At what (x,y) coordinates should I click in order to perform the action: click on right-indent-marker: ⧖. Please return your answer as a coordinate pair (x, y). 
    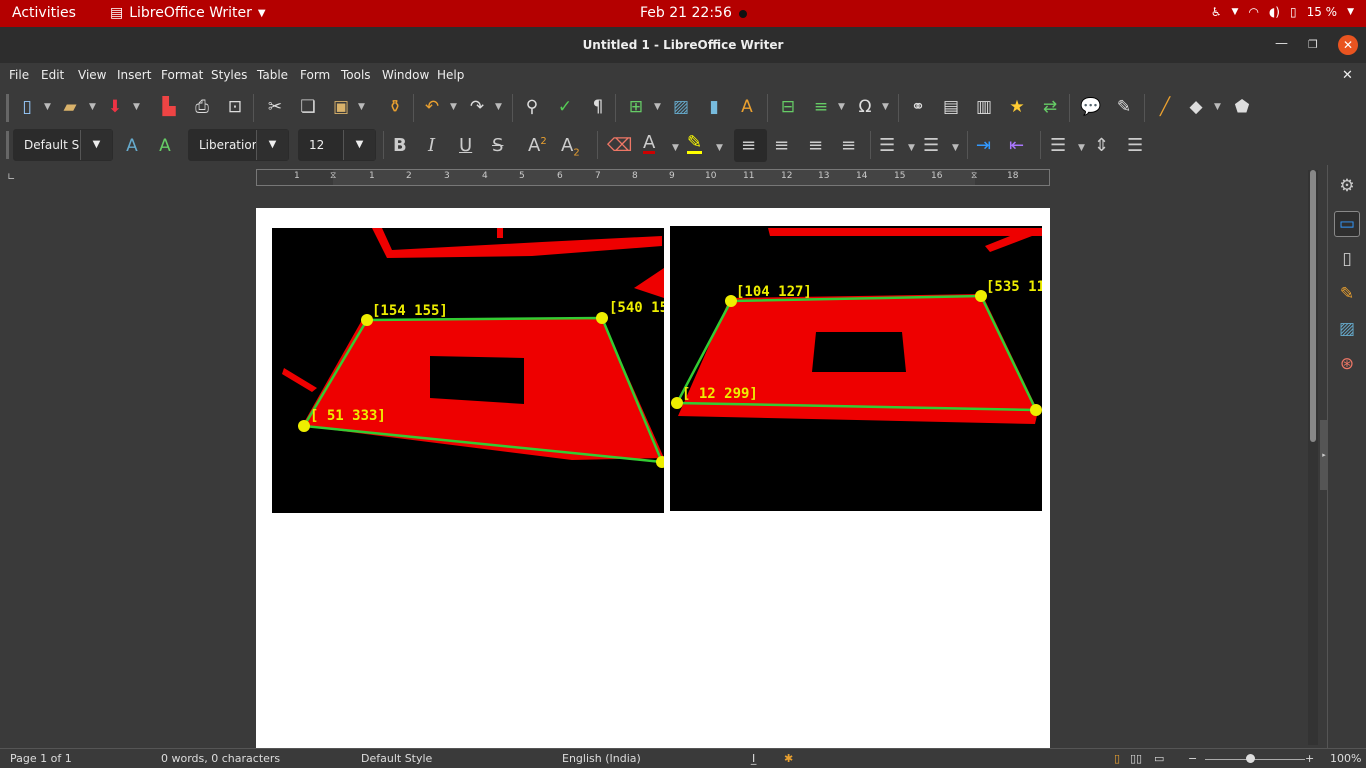
    Looking at the image, I should click on (974, 176).